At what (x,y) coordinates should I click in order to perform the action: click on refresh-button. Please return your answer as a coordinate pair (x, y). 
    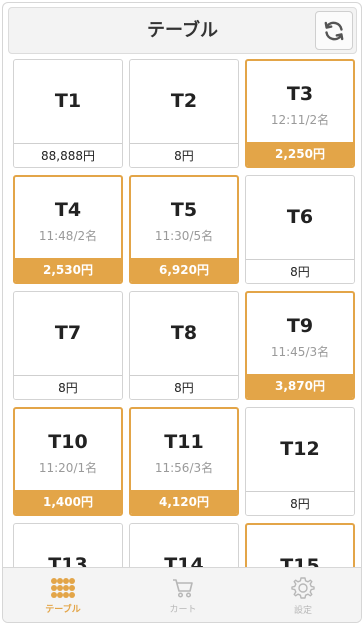
    Looking at the image, I should click on (334, 30).